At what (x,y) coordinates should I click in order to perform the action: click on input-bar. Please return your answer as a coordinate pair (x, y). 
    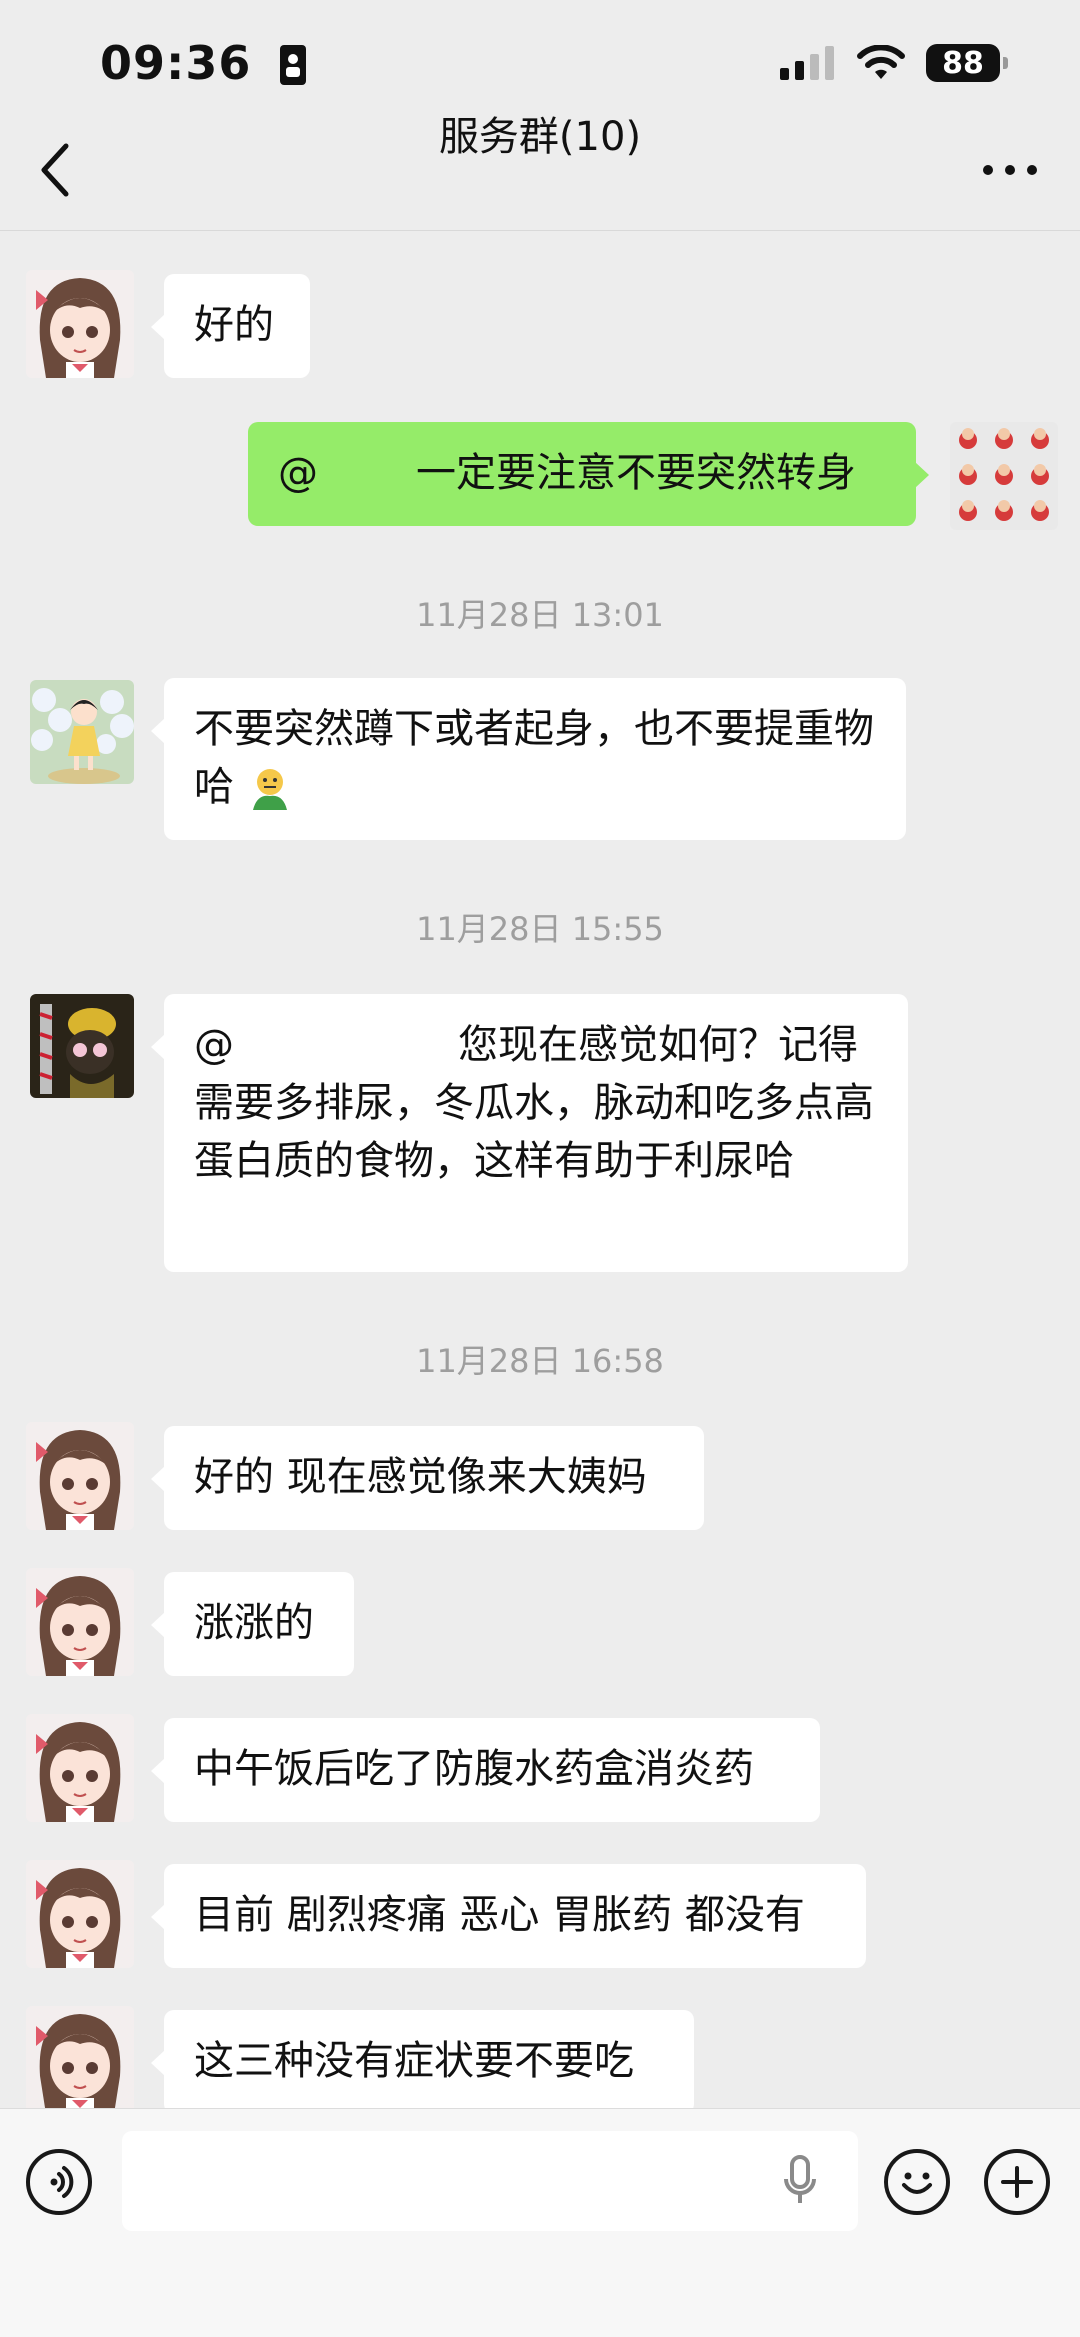
    Looking at the image, I should click on (540, 2222).